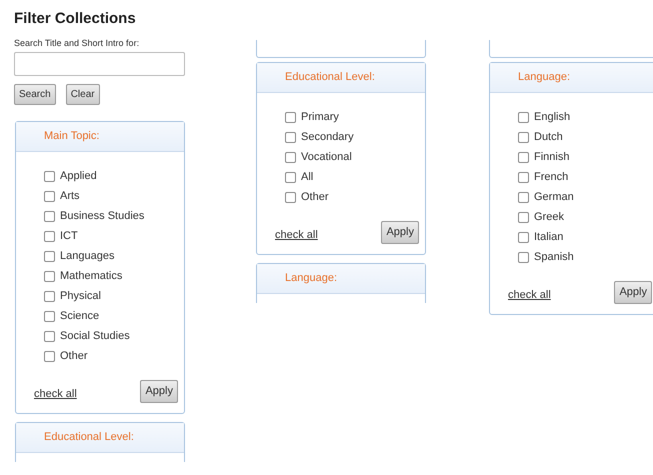 The image size is (653, 475). I want to click on panel-heading: Main Topic:, so click(72, 136).